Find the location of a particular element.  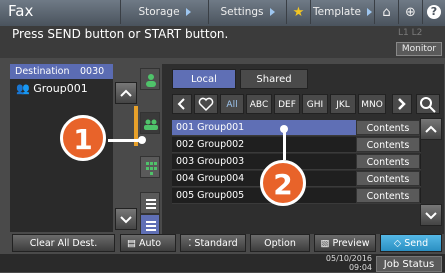

alpha-next-button is located at coordinates (402, 104).